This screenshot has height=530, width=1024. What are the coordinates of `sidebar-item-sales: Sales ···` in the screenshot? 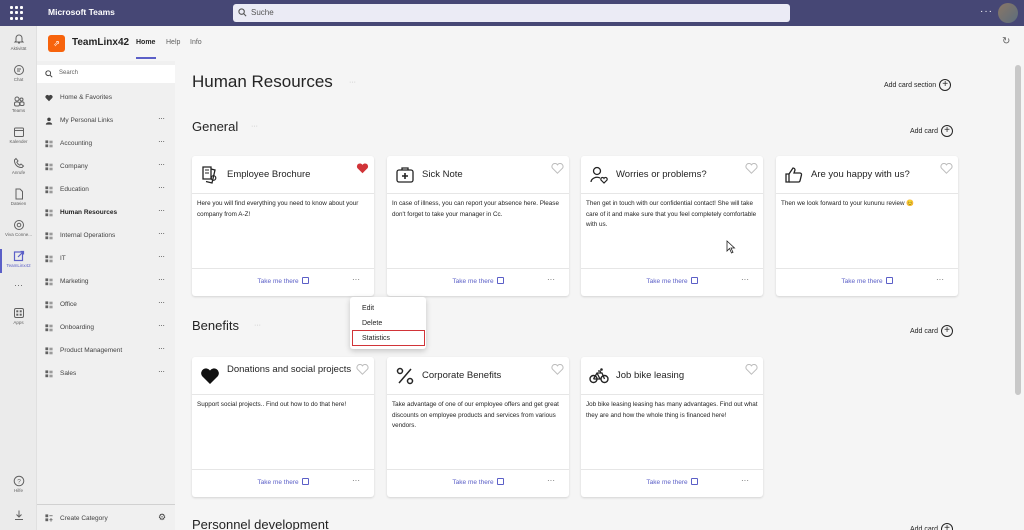 It's located at (106, 374).